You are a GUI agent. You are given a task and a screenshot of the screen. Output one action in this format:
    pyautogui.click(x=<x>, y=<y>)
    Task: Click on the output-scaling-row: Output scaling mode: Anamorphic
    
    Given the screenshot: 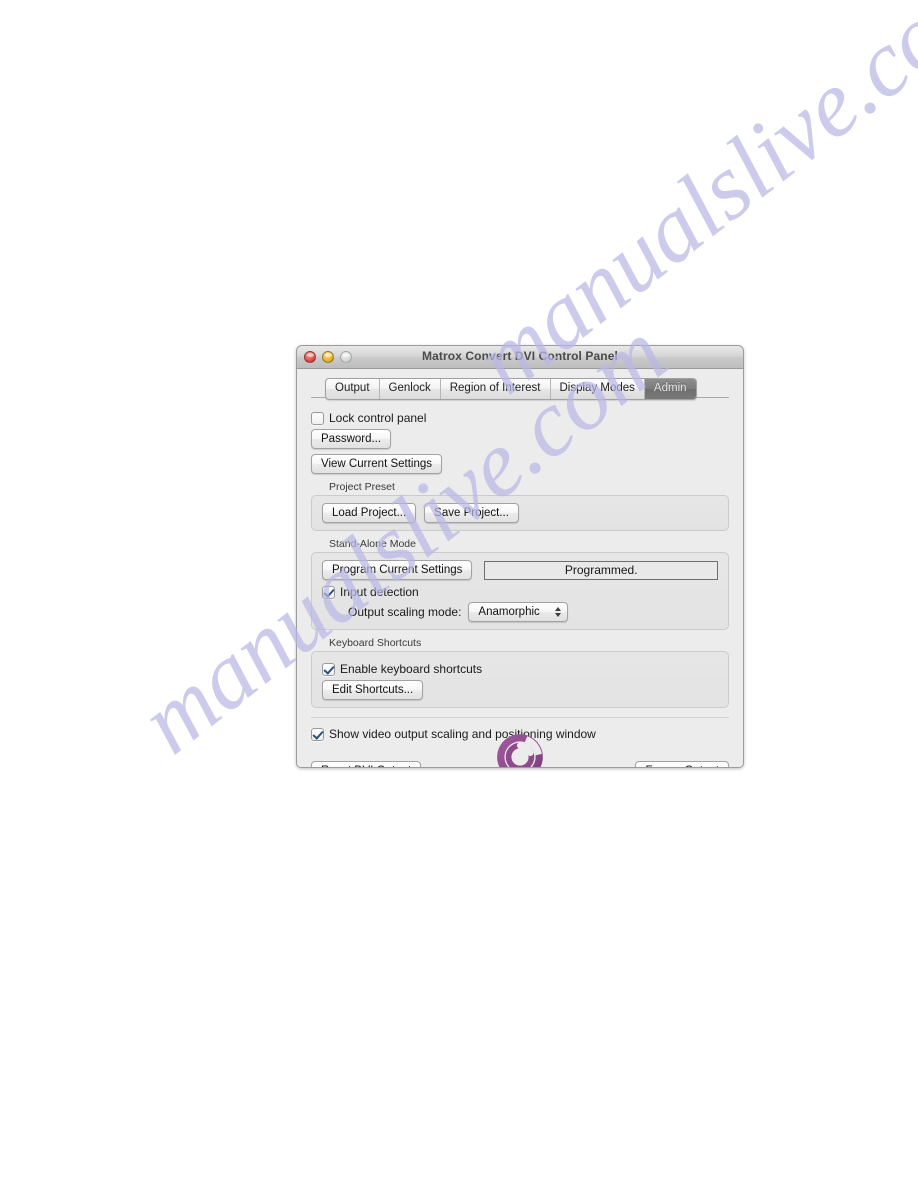 What is the action you would take?
    pyautogui.click(x=520, y=612)
    